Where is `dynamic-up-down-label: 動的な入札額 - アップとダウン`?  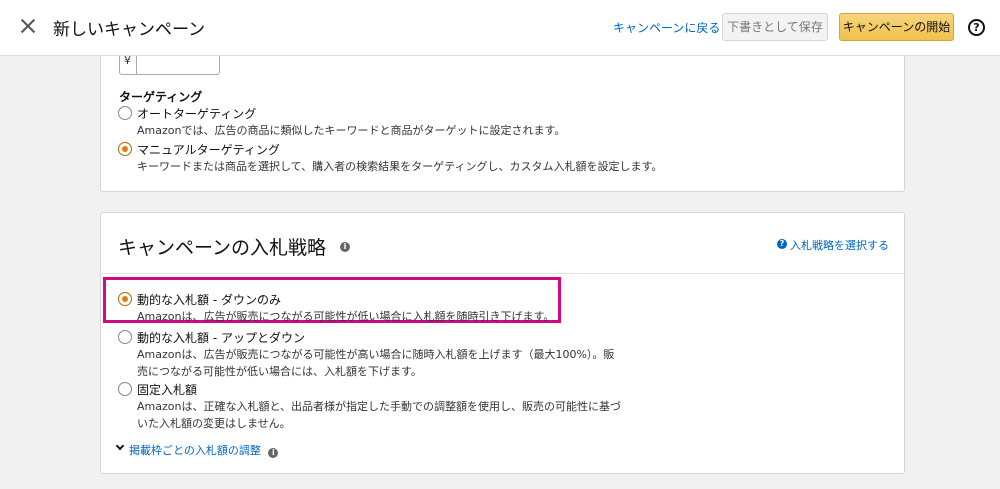
dynamic-up-down-label: 動的な入札額 - アップとダウン is located at coordinates (221, 337).